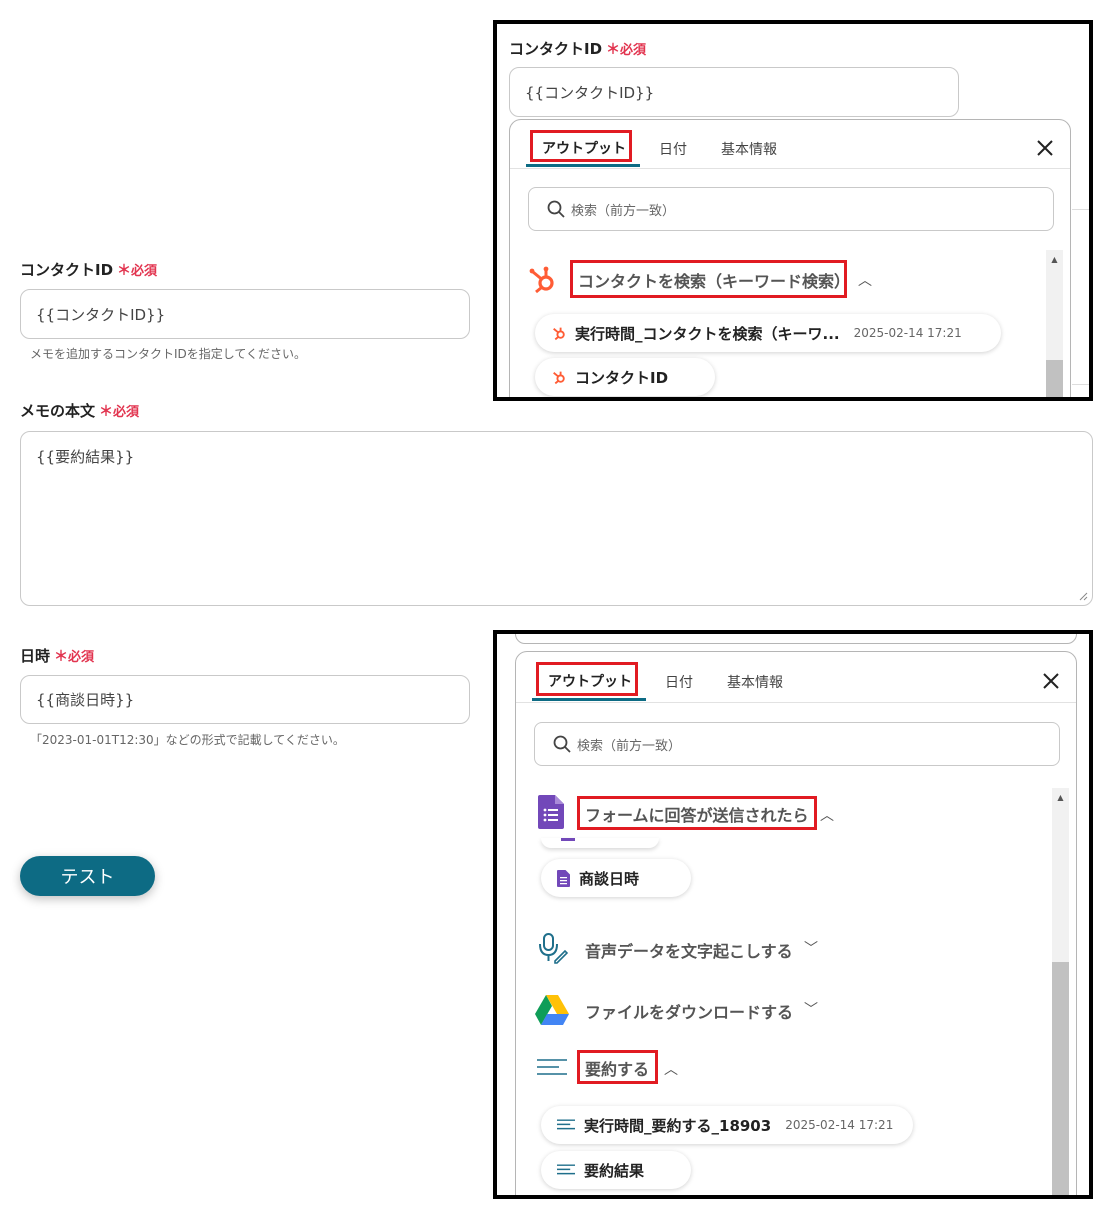  What do you see at coordinates (245, 699) in the screenshot?
I see `datetime-input: {{商談日時}}` at bounding box center [245, 699].